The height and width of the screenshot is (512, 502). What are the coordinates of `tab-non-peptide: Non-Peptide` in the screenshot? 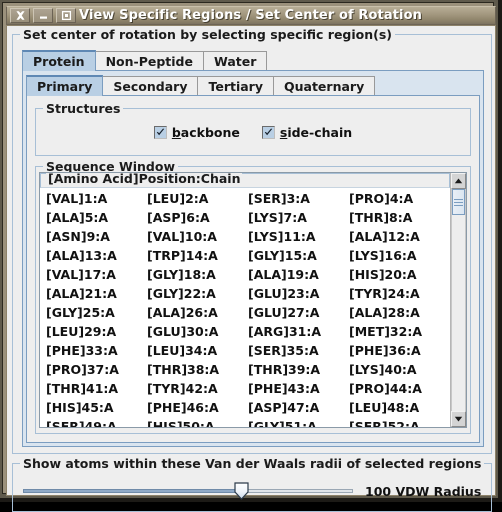 It's located at (149, 61).